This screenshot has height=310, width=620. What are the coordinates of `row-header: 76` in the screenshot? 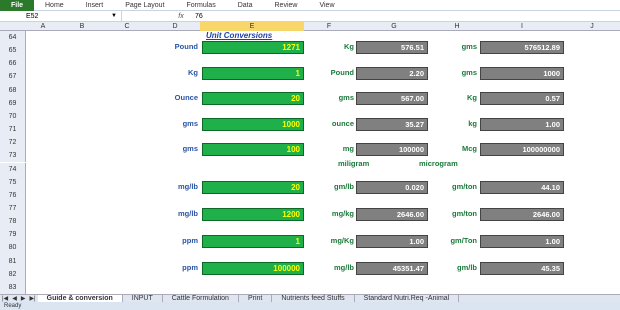 It's located at (13, 195).